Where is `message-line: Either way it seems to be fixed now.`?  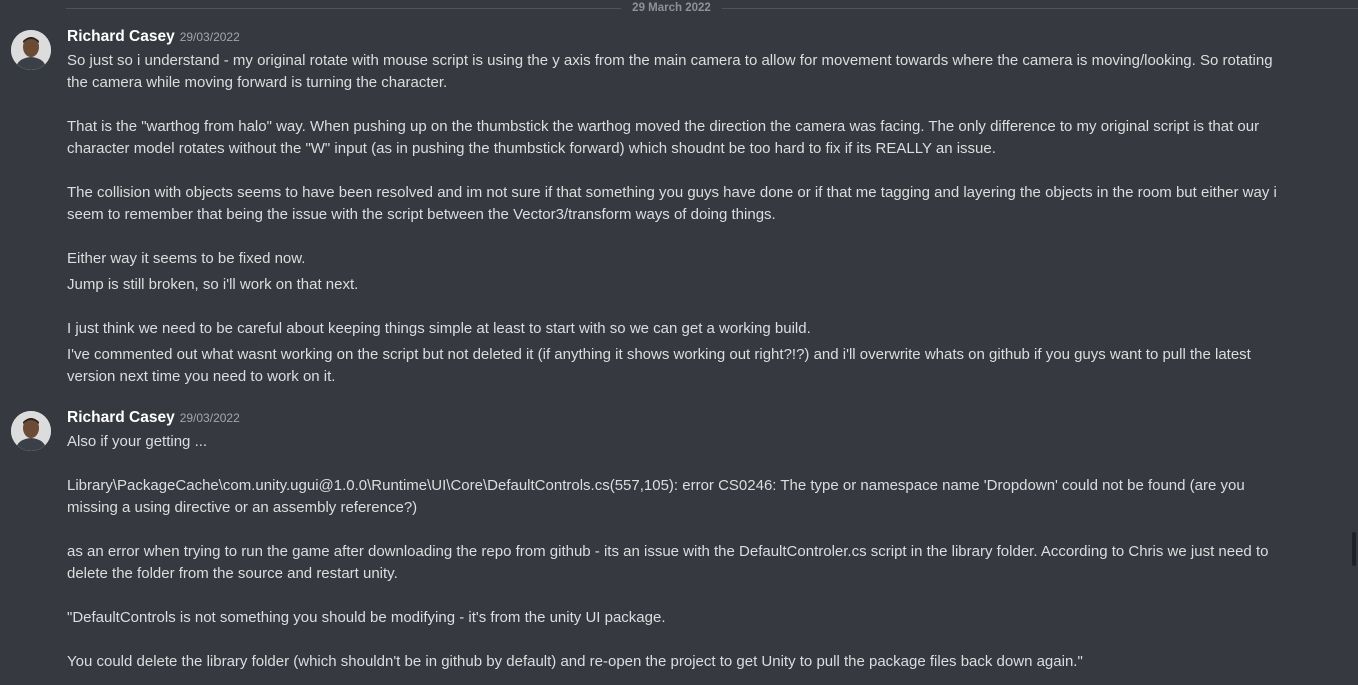 message-line: Either way it seems to be fixed now. is located at coordinates (186, 258).